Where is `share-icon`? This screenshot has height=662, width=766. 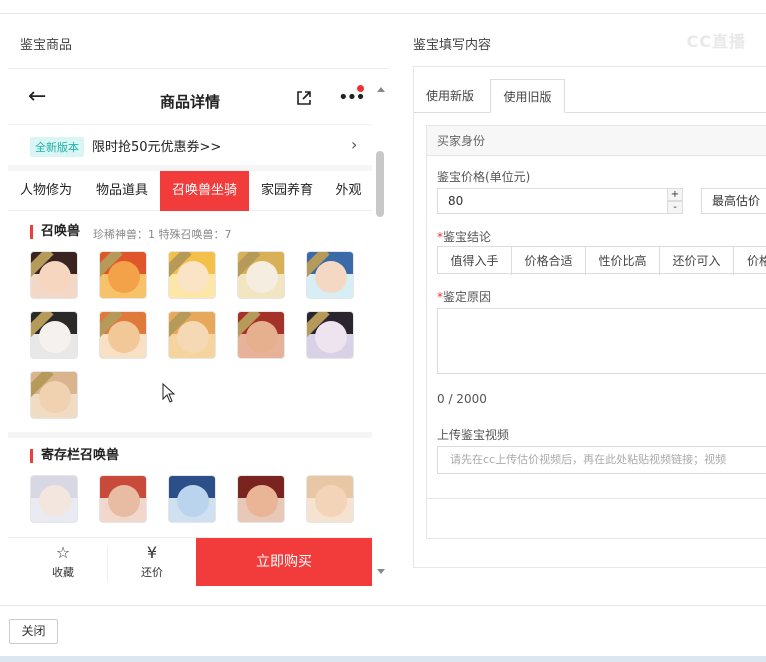 share-icon is located at coordinates (304, 98).